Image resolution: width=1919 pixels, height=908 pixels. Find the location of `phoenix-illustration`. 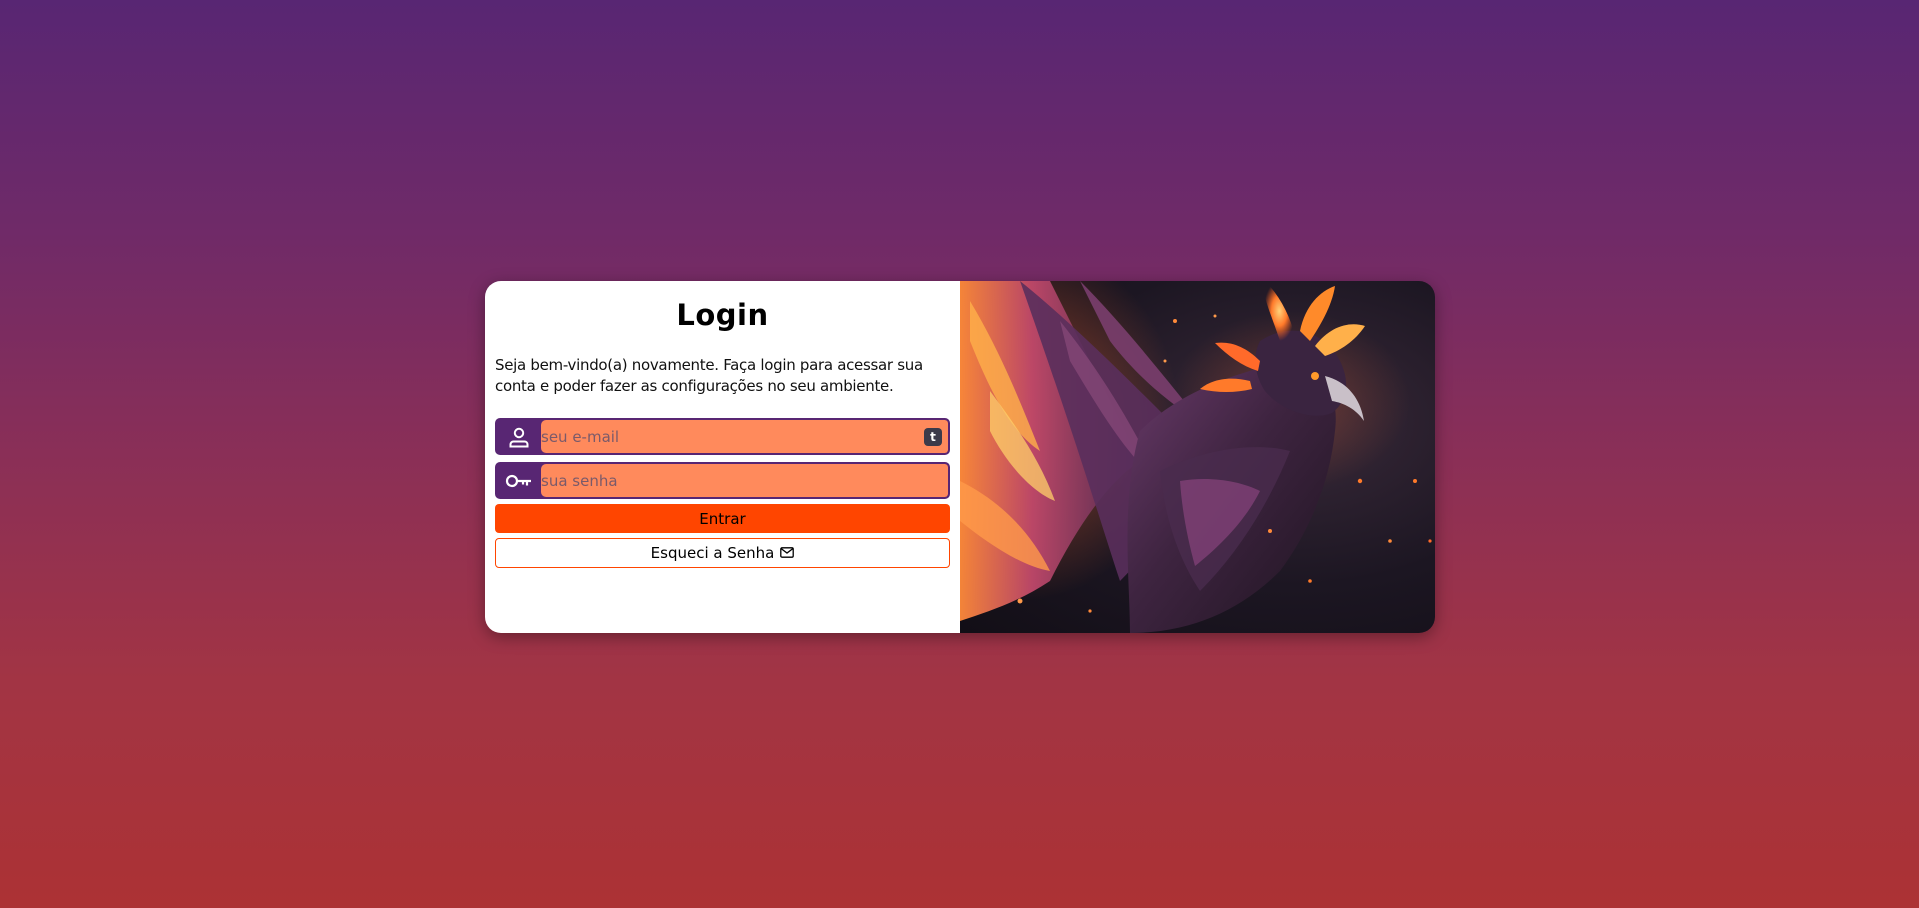

phoenix-illustration is located at coordinates (1196, 457).